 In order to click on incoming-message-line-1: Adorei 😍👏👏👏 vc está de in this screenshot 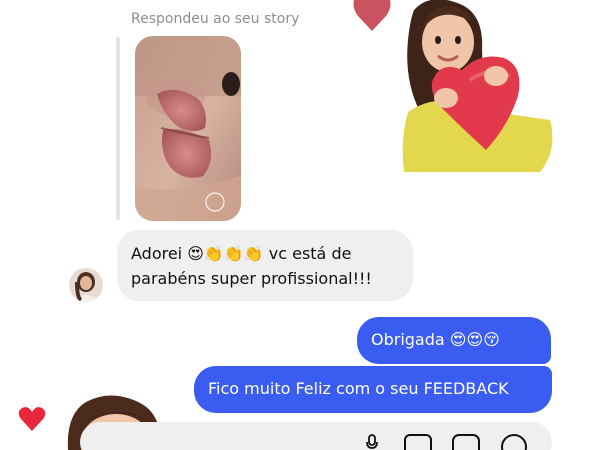, I will do `click(241, 253)`.